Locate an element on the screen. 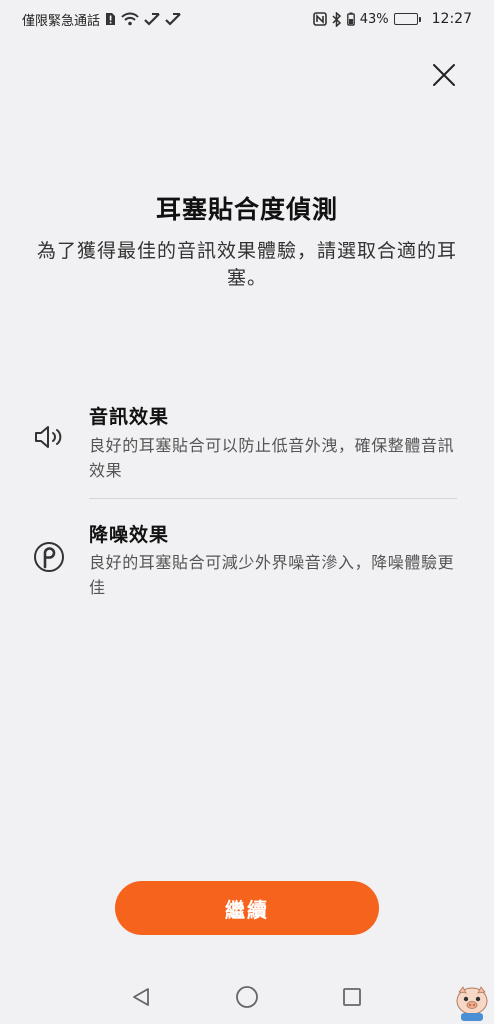 This screenshot has height=1024, width=494. status-time: 12:27 is located at coordinates (451, 19).